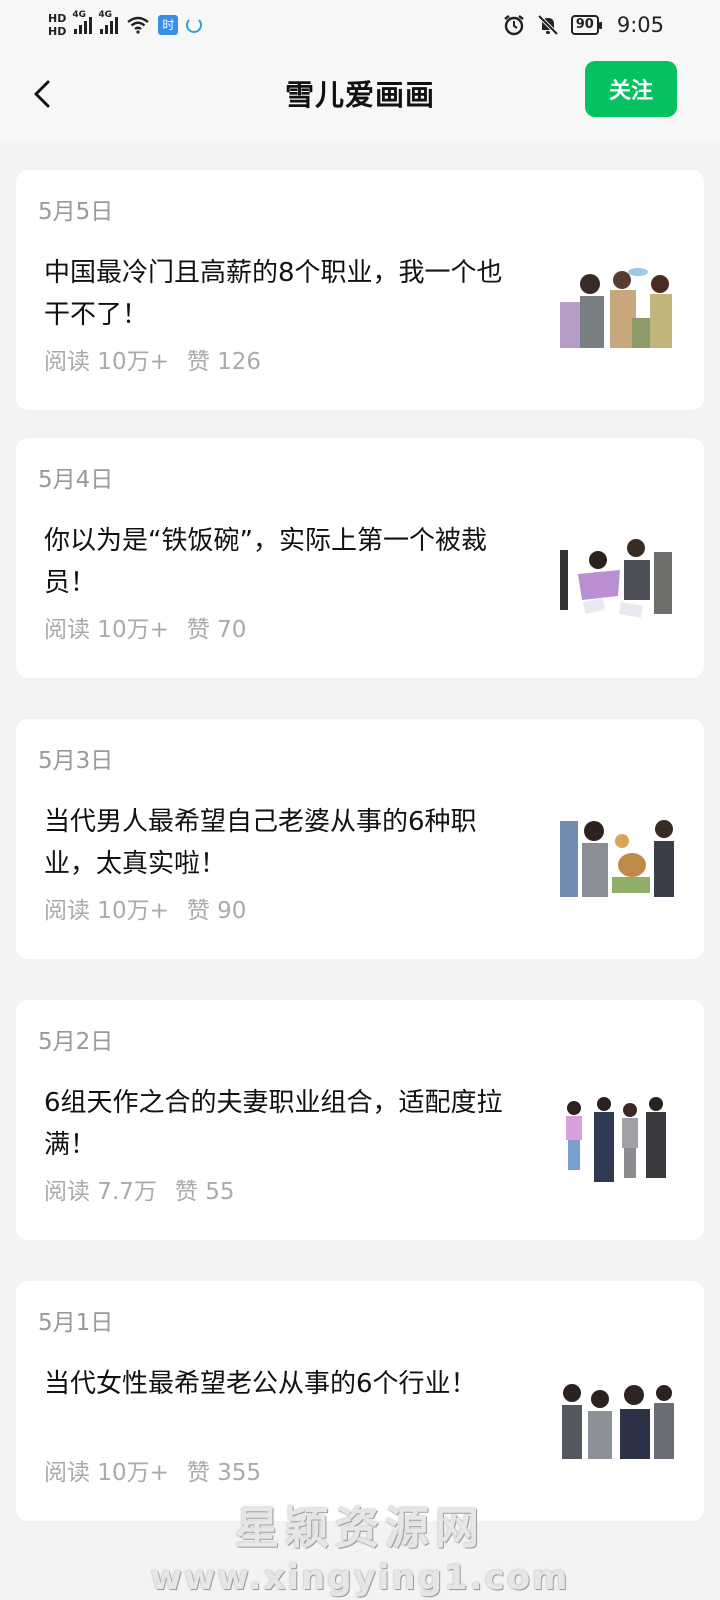  I want to click on alarm-icon, so click(514, 25).